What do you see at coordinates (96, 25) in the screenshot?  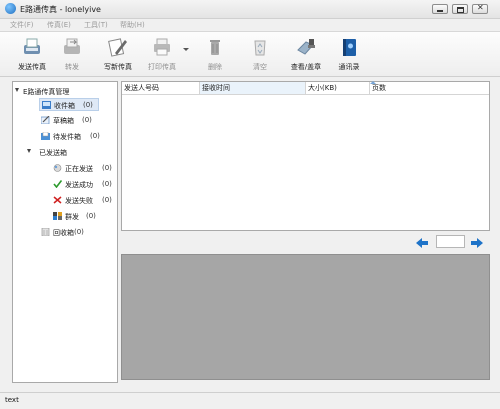 I see `menu-tools: 工具(T)` at bounding box center [96, 25].